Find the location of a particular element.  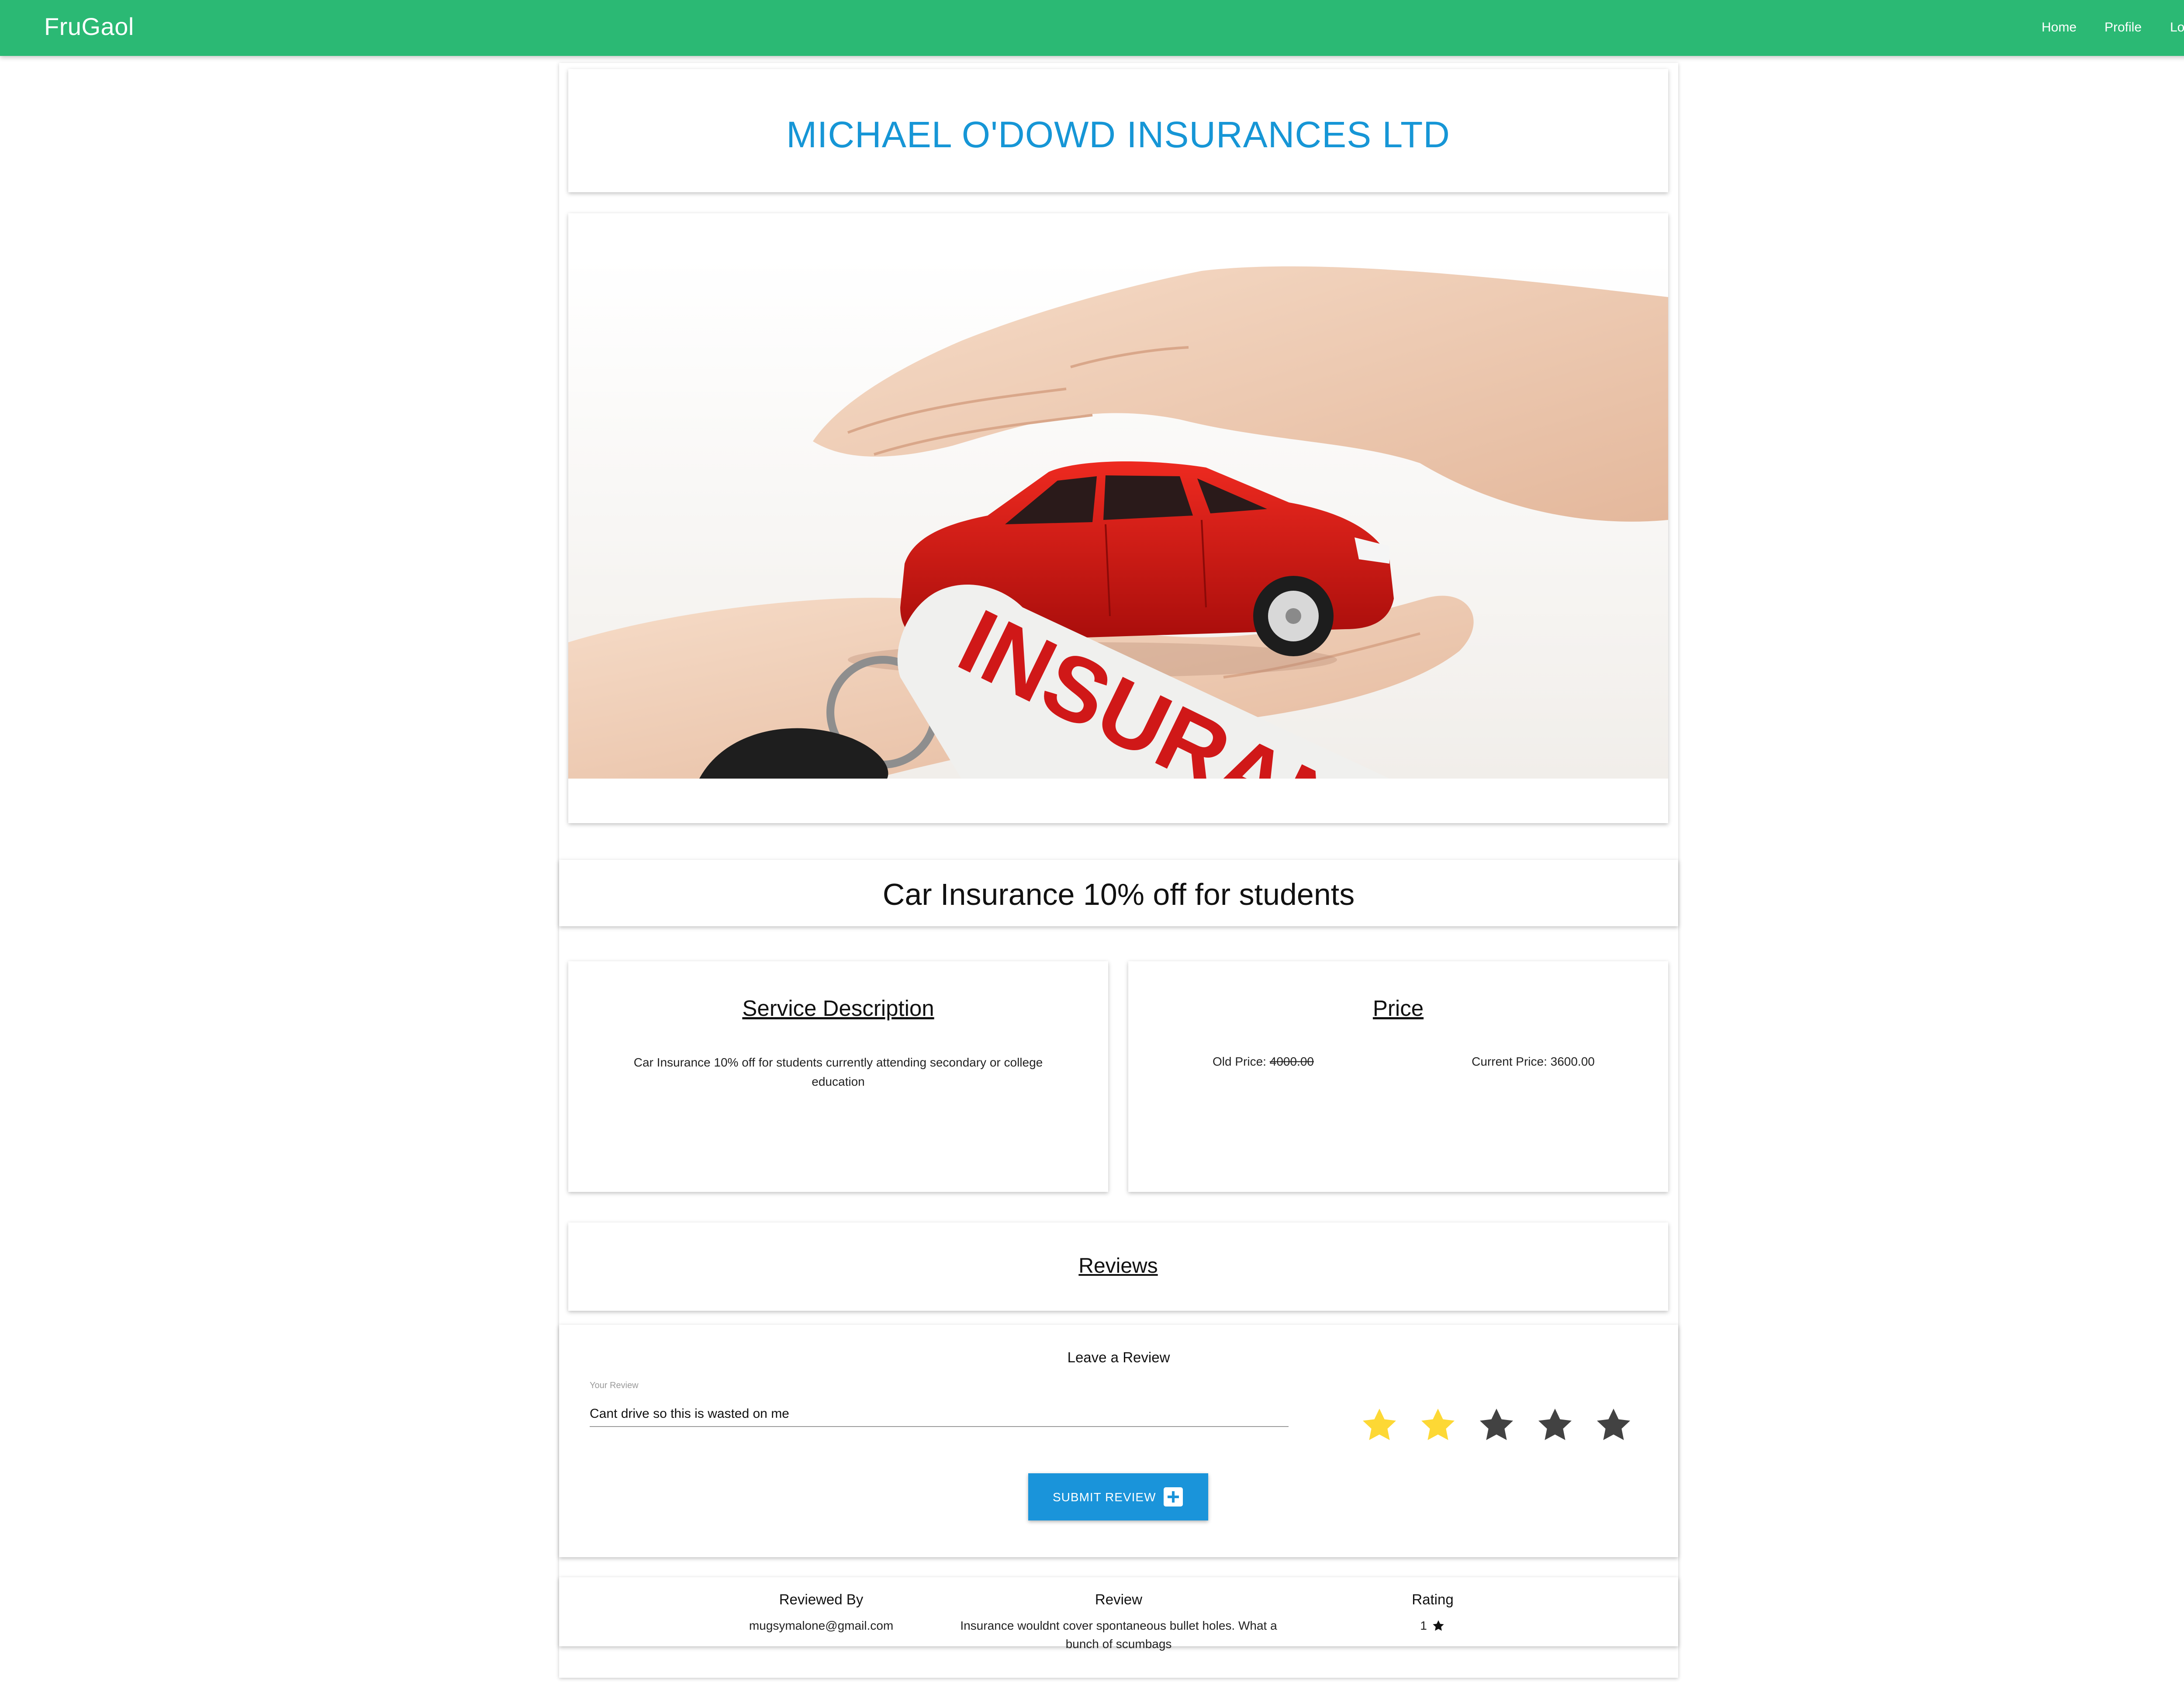

review-field-label: Your Review is located at coordinates (614, 1386).